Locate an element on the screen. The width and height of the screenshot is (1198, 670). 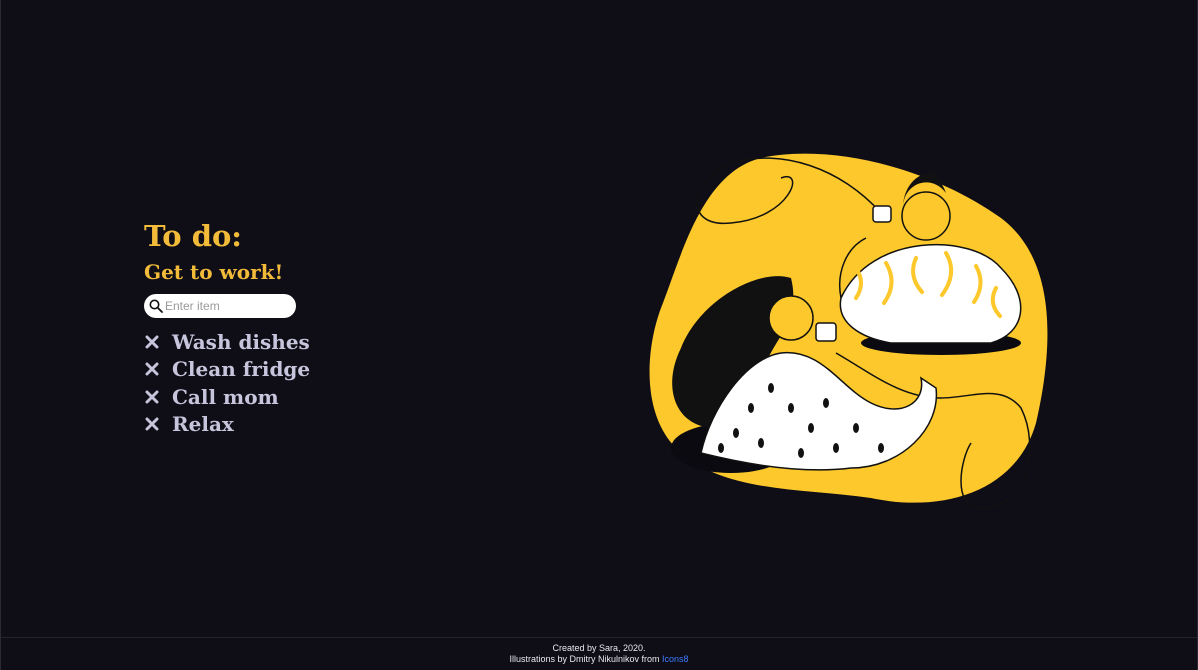
list-item-label: Wash dishes is located at coordinates (241, 341).